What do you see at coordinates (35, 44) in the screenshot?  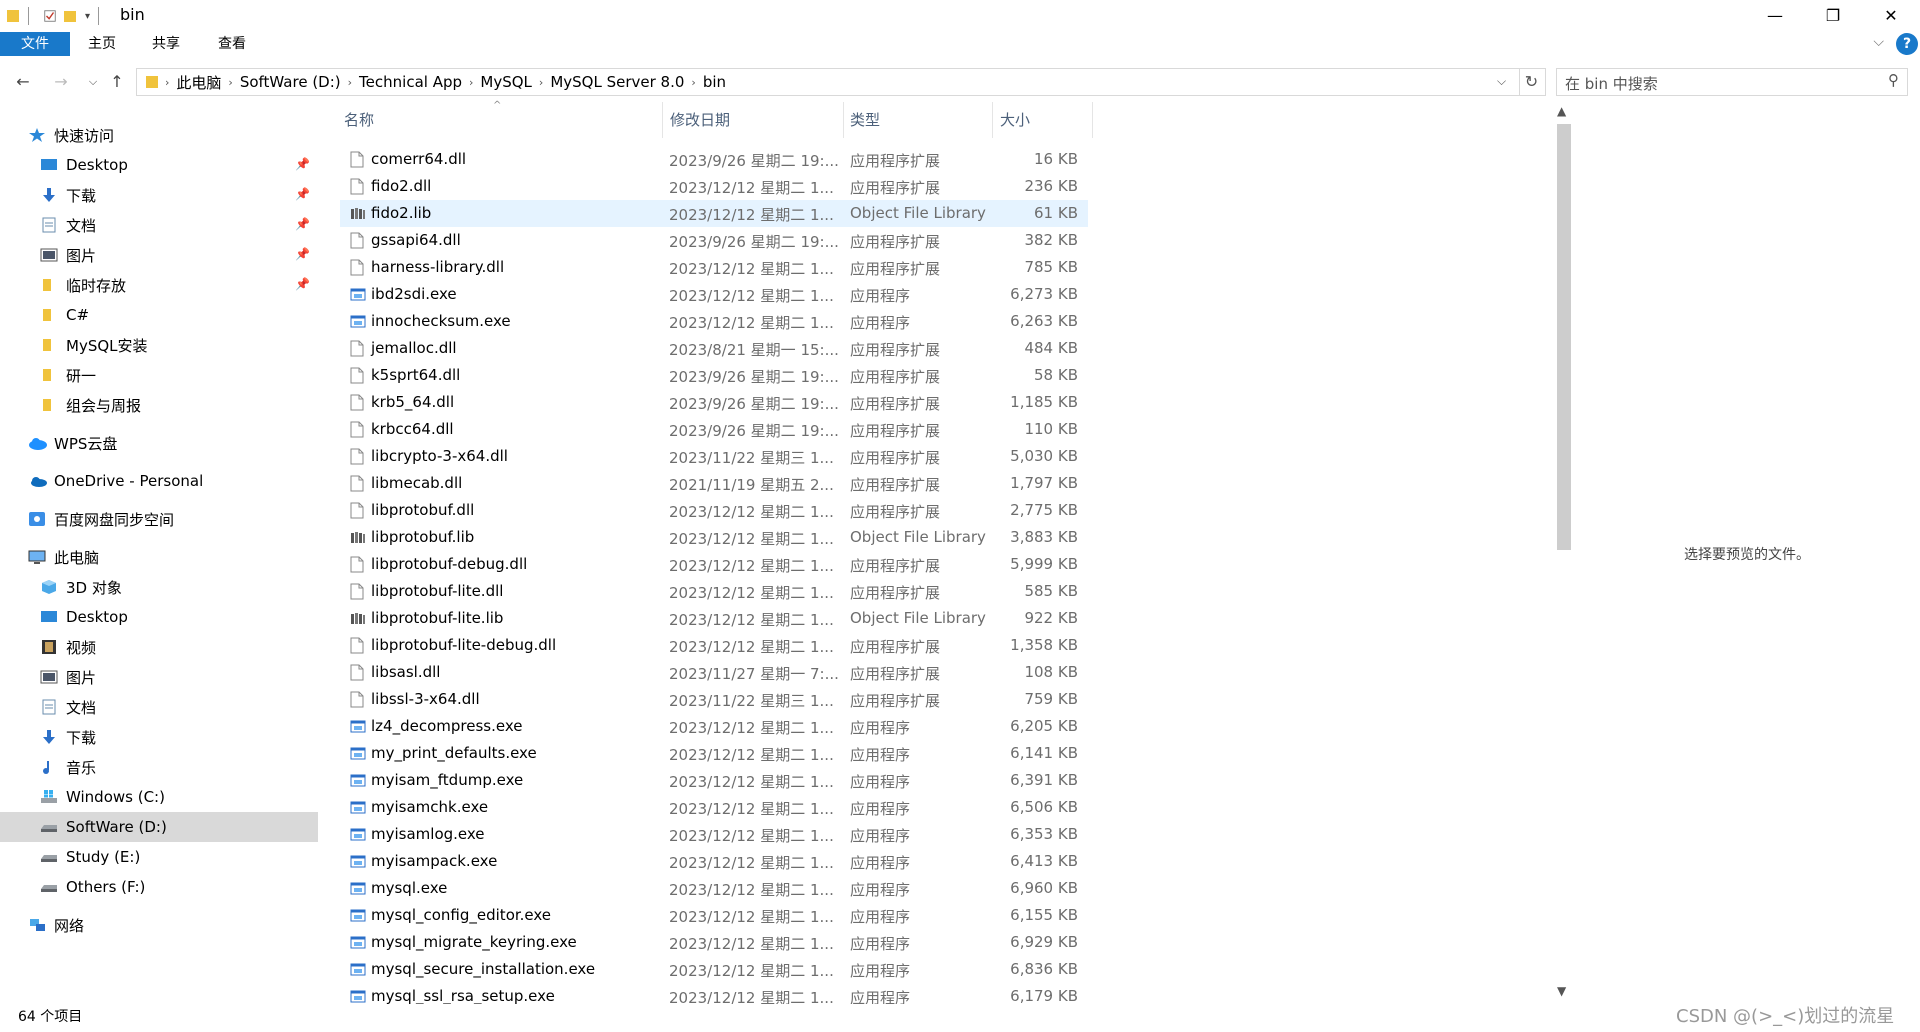 I see `tab-file: 文件` at bounding box center [35, 44].